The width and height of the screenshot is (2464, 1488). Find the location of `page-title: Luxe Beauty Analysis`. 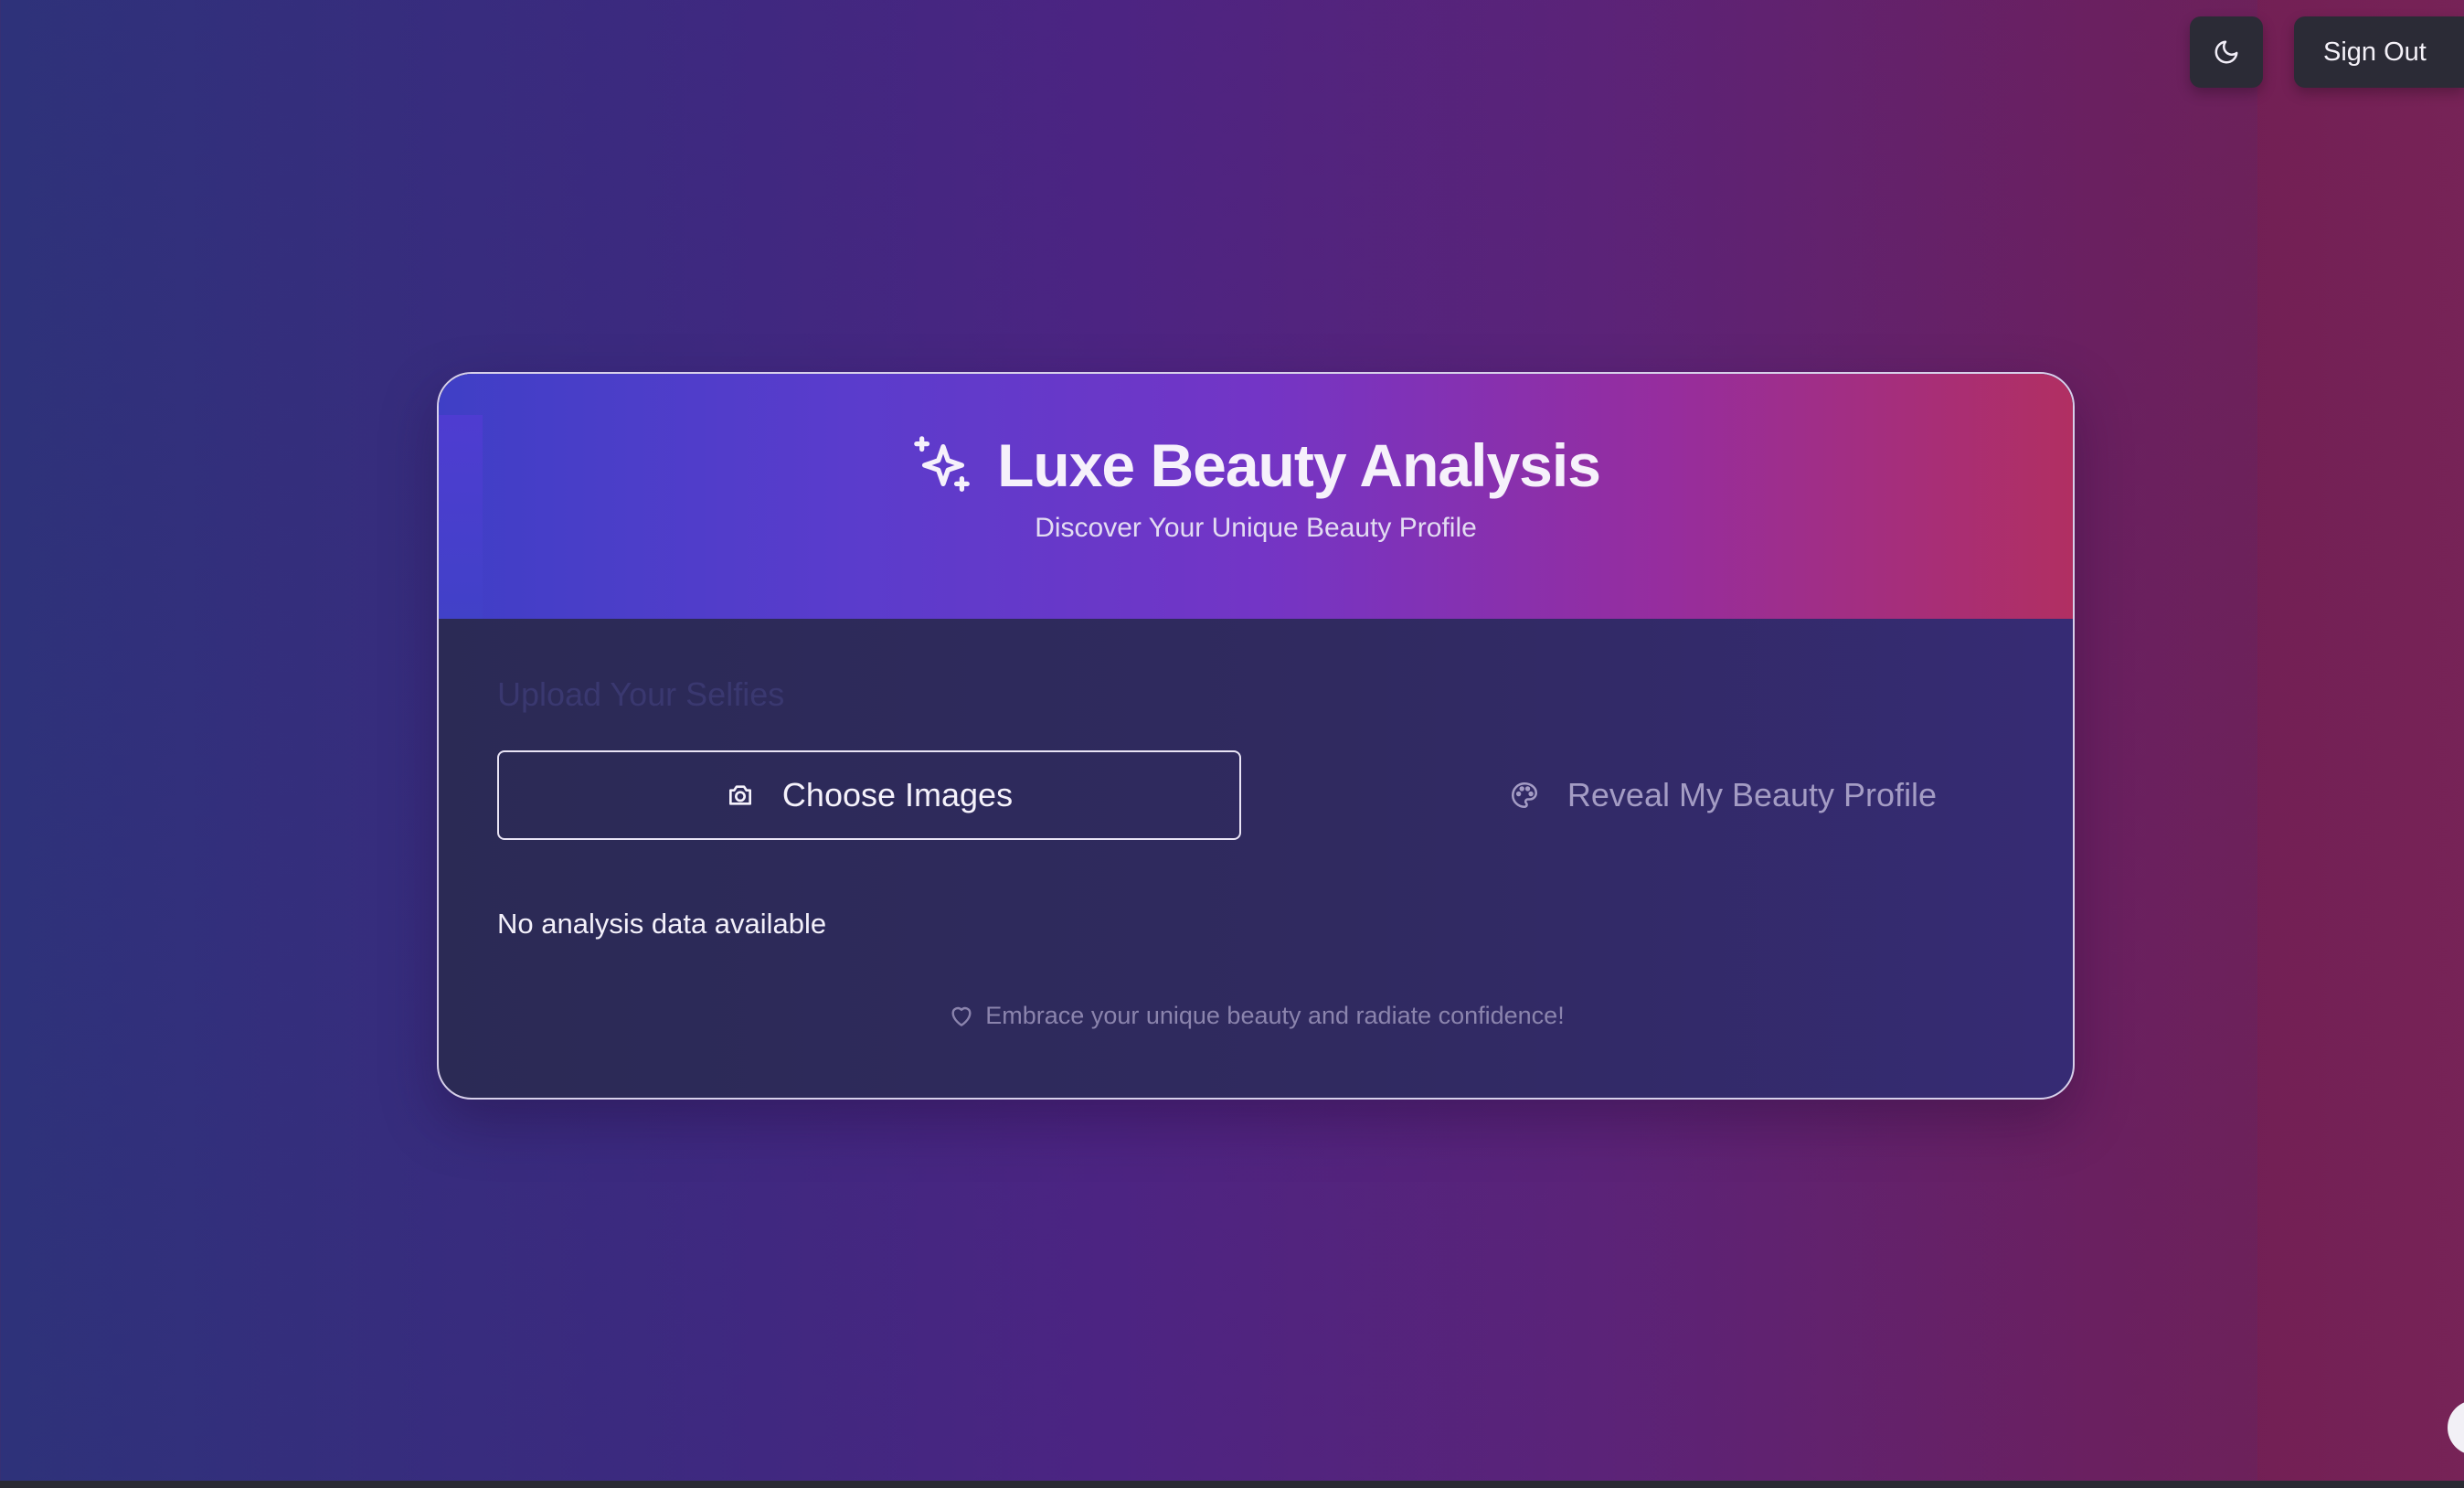

page-title: Luxe Beauty Analysis is located at coordinates (1299, 465).